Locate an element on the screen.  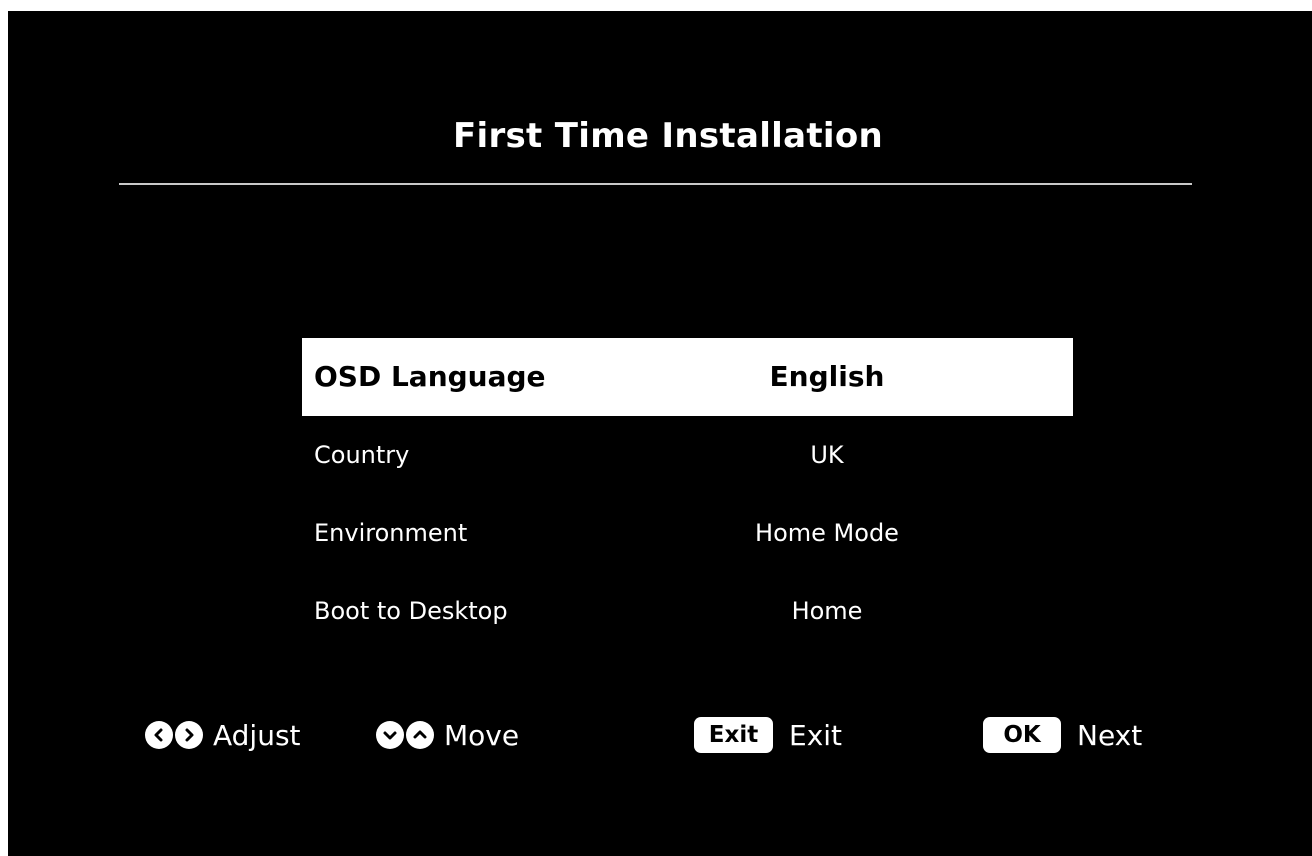
arrow-right-icon is located at coordinates (189, 735).